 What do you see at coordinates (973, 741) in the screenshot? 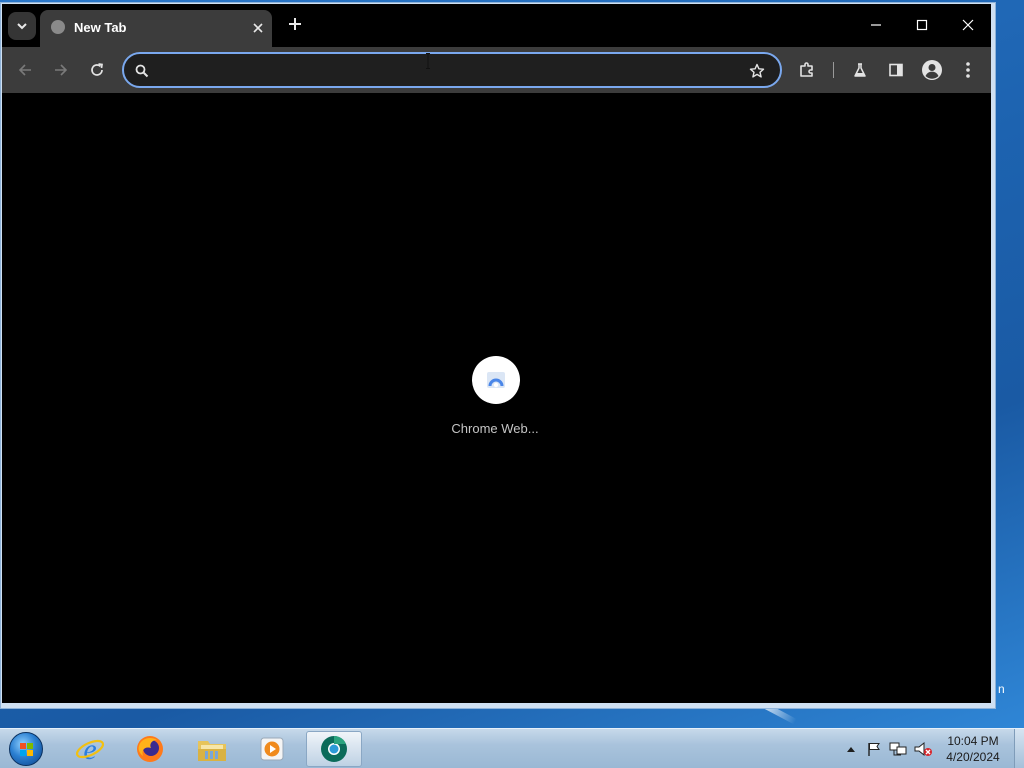
I see `clock-time: 10:04 PM` at bounding box center [973, 741].